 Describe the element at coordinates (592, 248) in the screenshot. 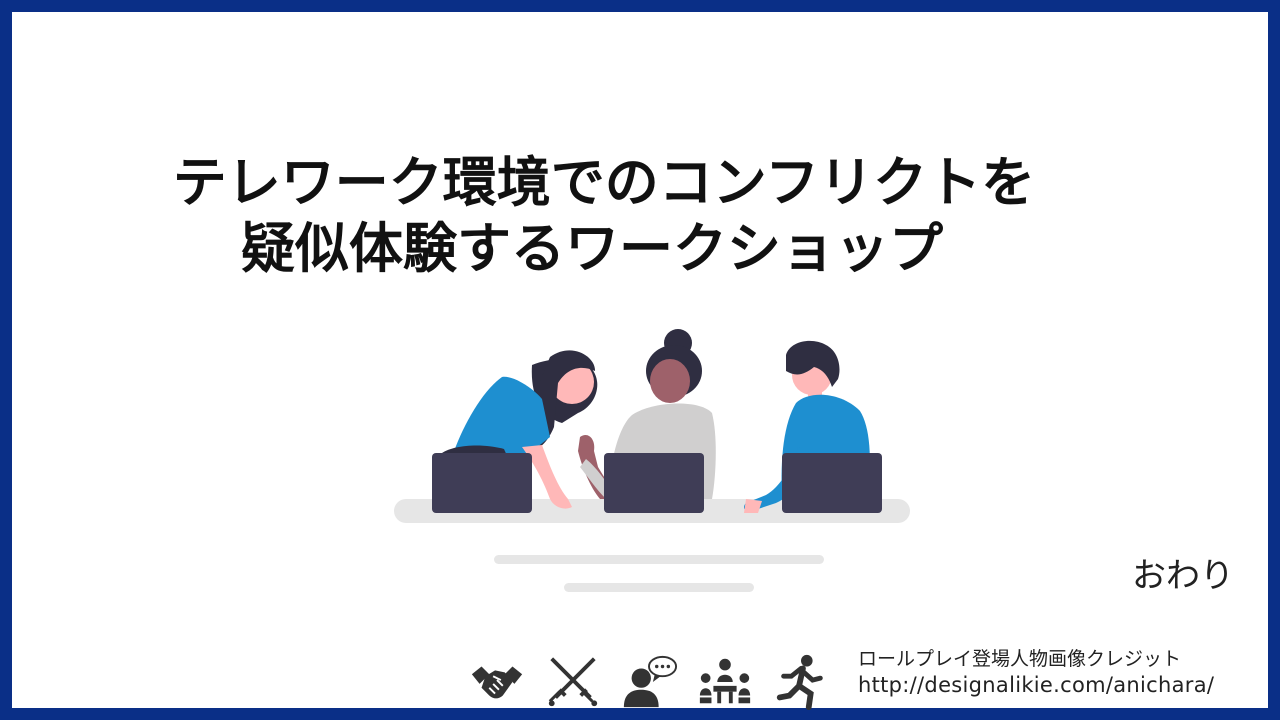

I see `title-line-2: 疑似体験するワークショップ` at that location.